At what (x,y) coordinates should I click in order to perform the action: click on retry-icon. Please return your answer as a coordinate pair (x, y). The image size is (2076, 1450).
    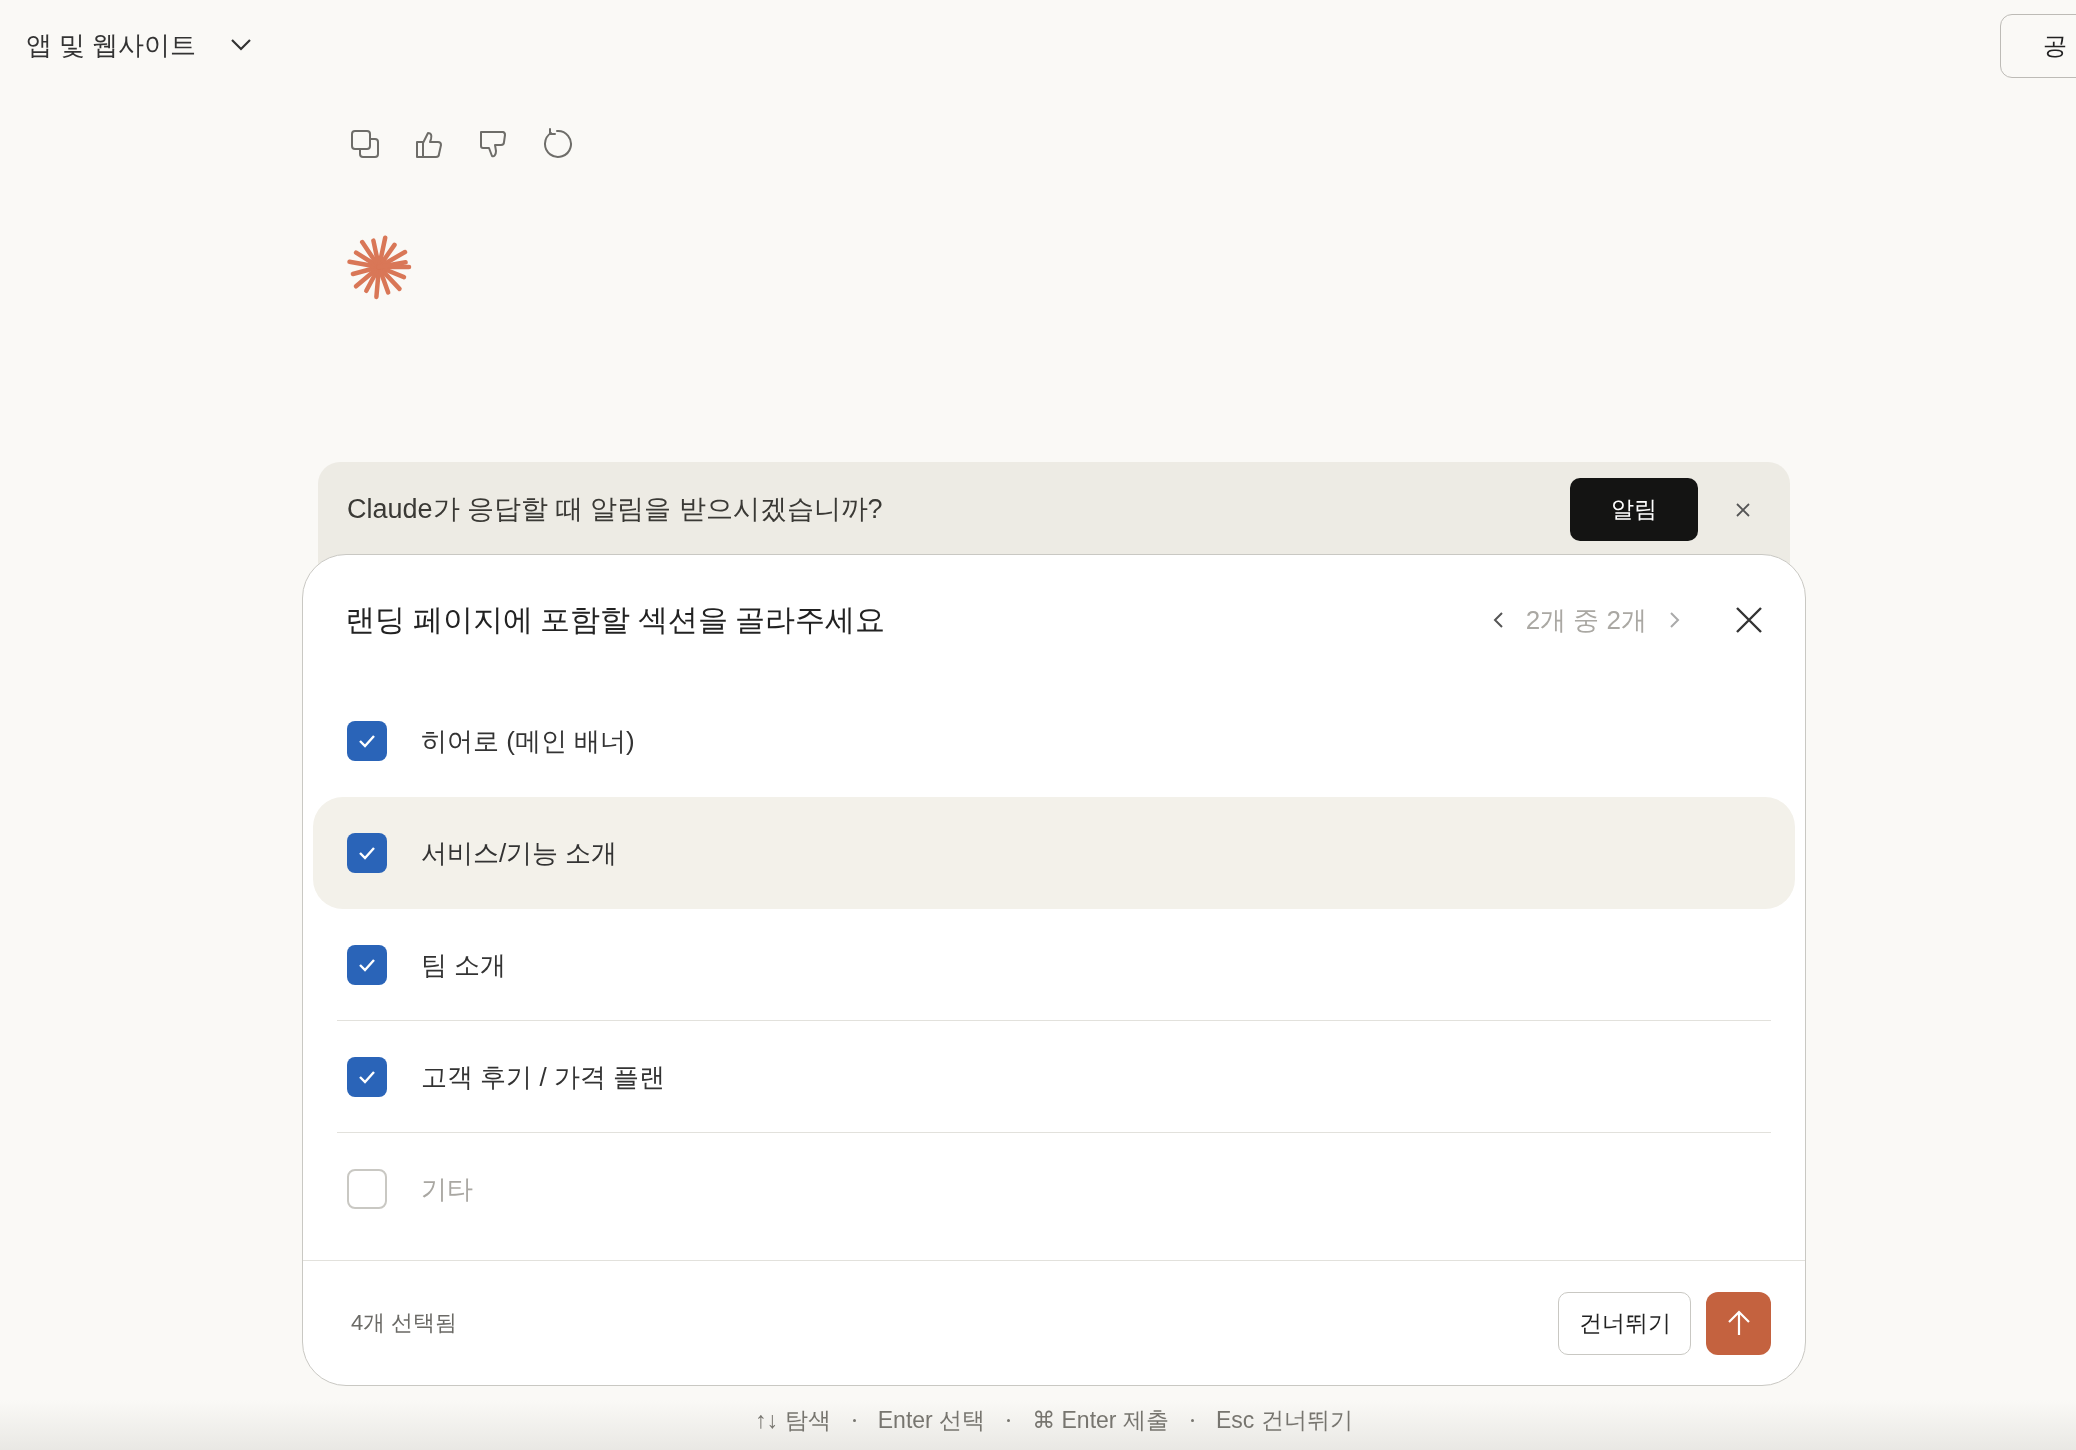
    Looking at the image, I should click on (557, 144).